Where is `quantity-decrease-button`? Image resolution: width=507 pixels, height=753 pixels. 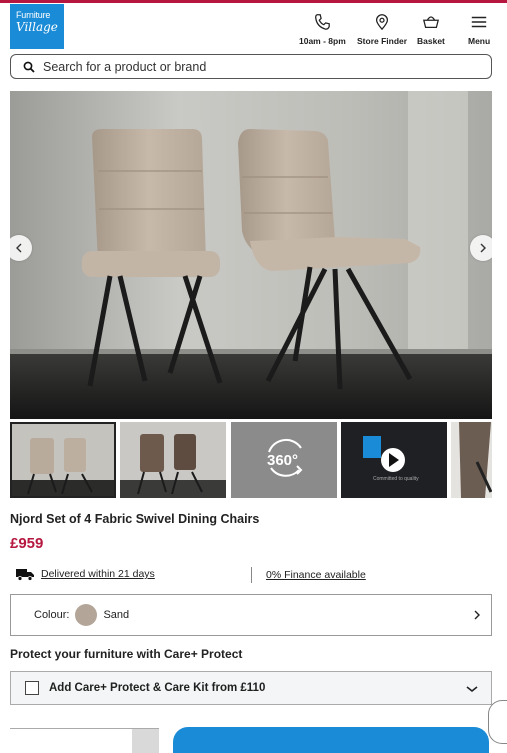 quantity-decrease-button is located at coordinates (145, 741).